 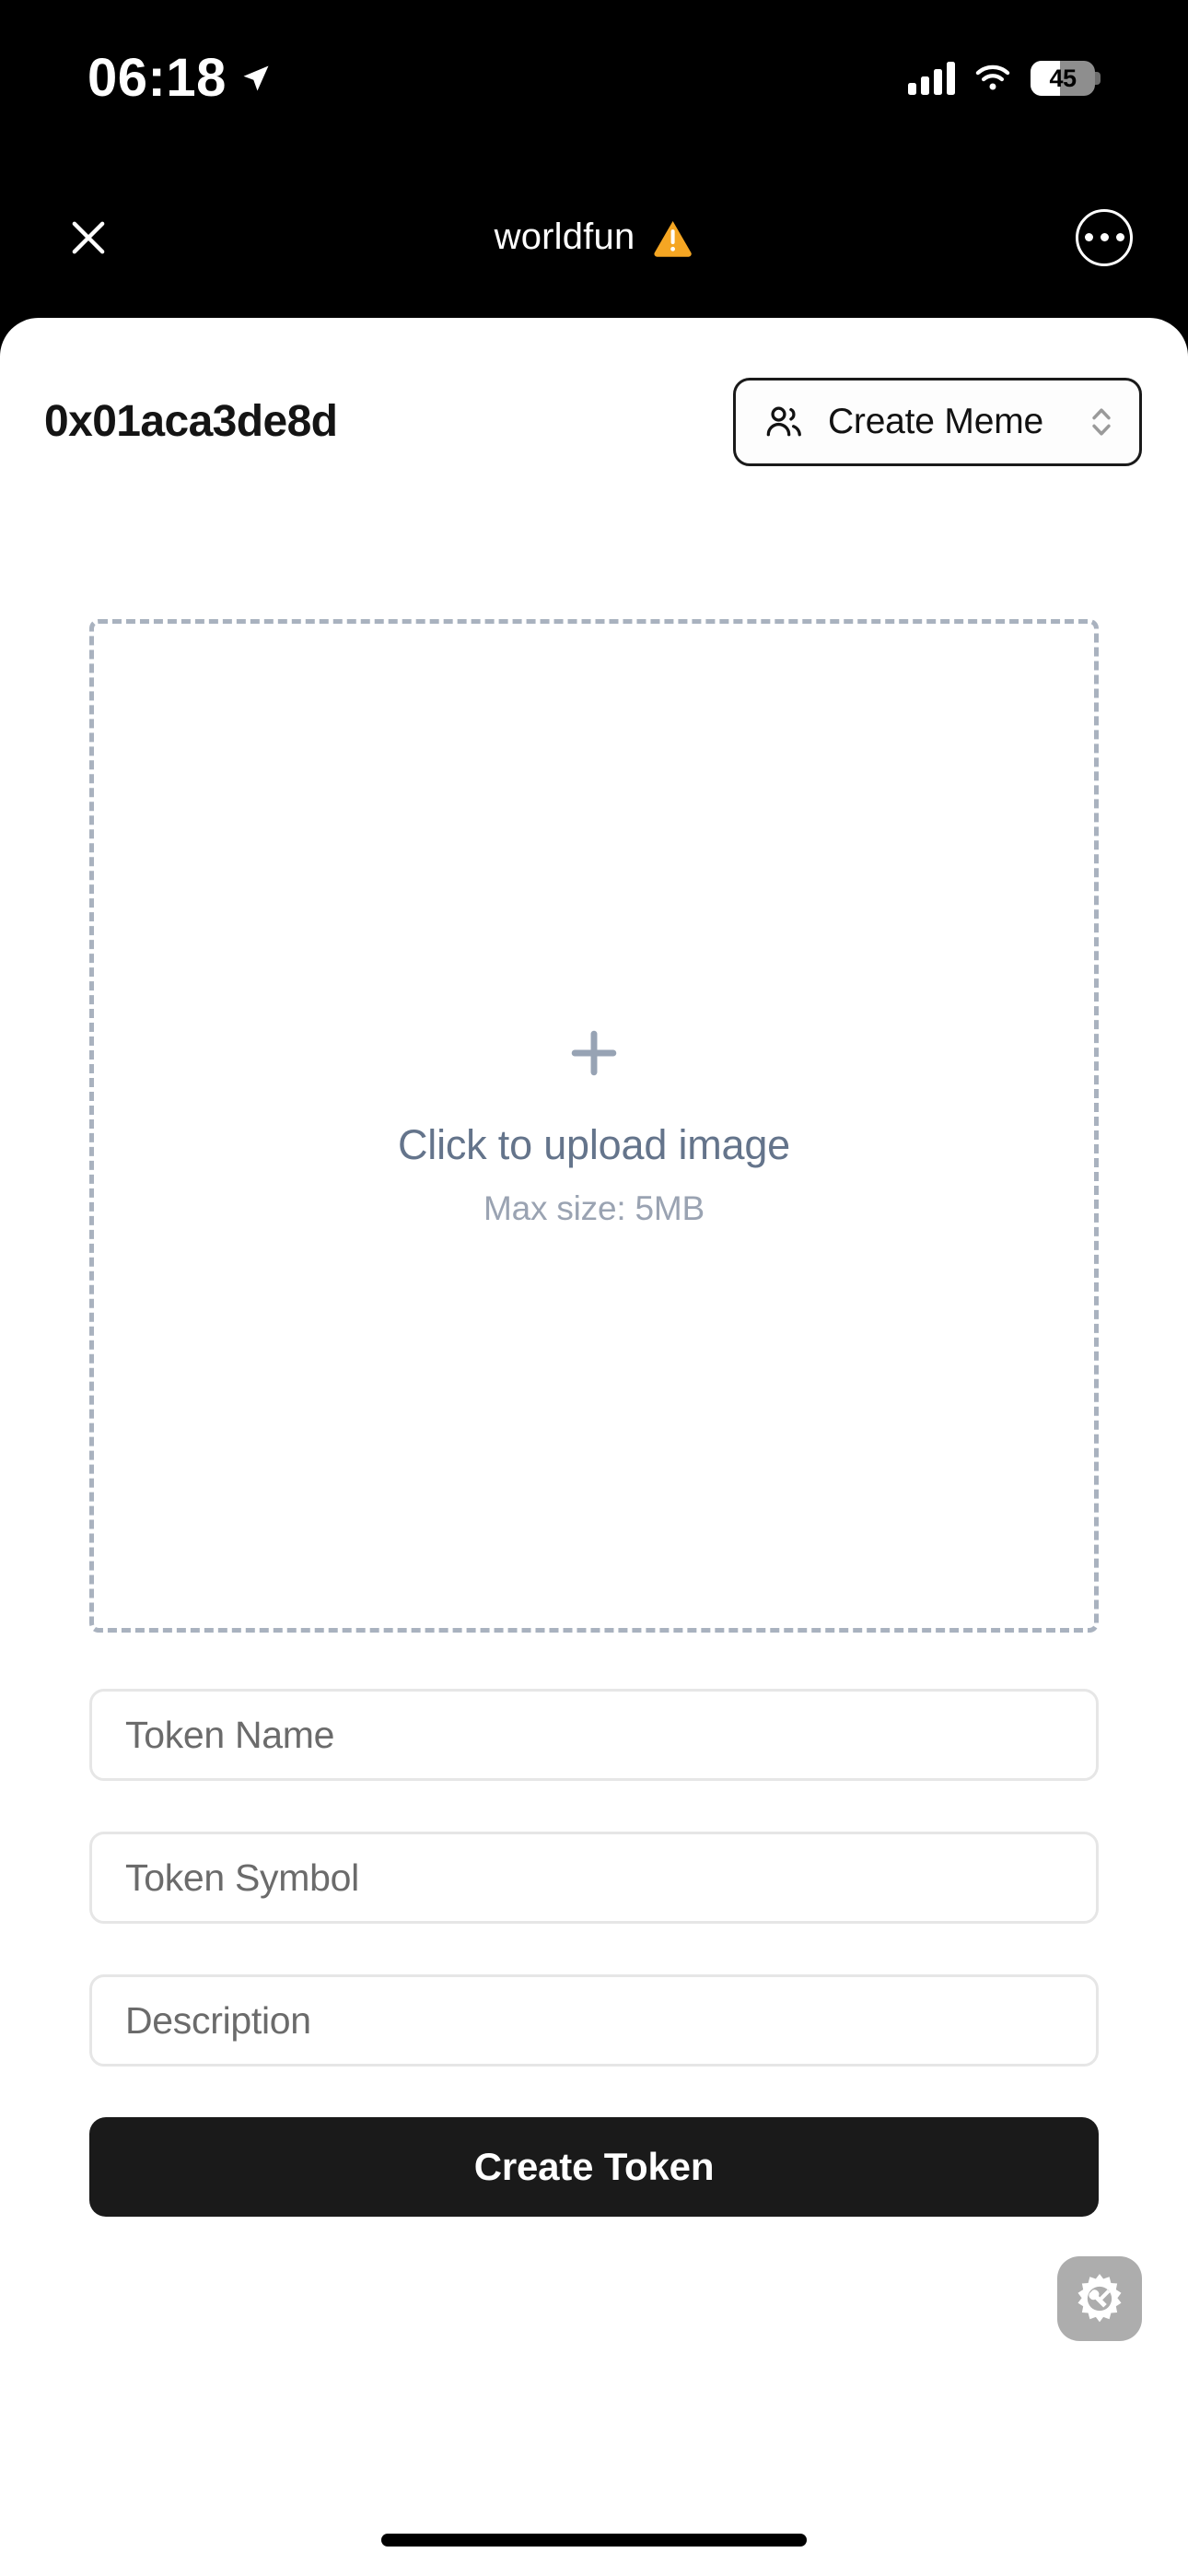 I want to click on dev-tools-floating-button, so click(x=1099, y=2298).